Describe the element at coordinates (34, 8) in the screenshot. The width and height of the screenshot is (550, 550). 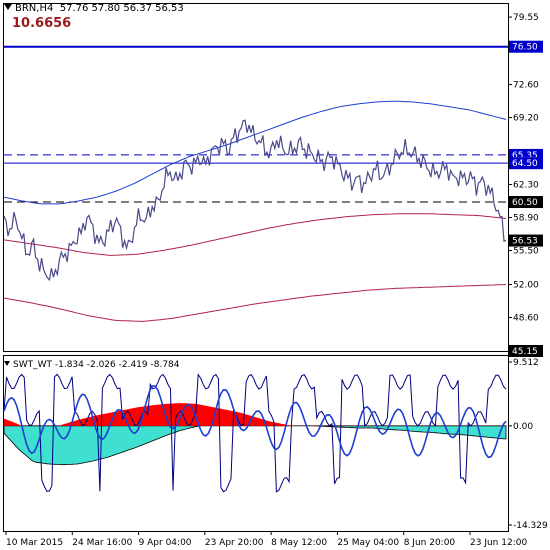
I see `symbol-label: BRN,H4` at that location.